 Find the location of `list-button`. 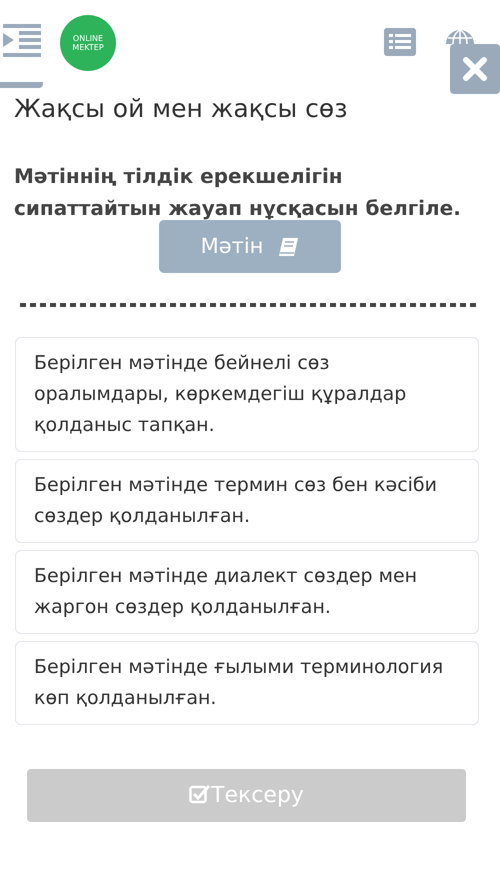

list-button is located at coordinates (400, 42).